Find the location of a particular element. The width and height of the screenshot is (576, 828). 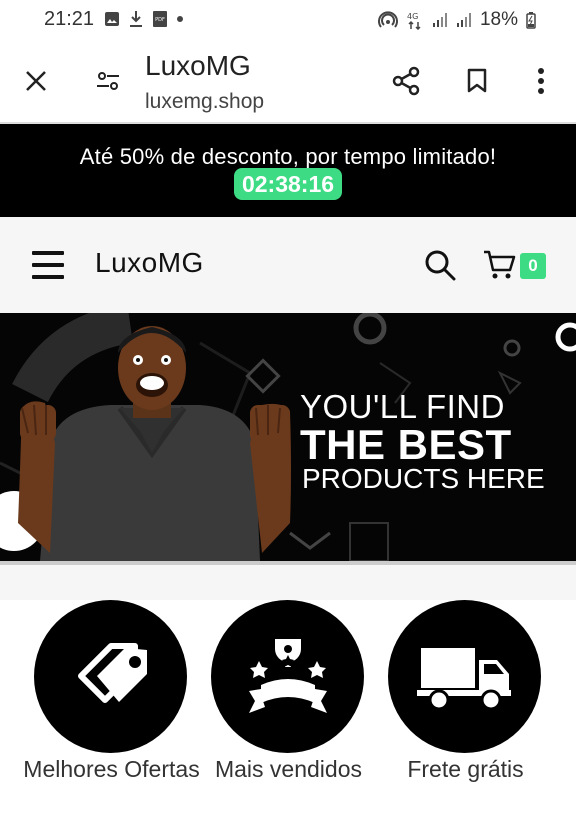

site-settings-icon is located at coordinates (108, 81).